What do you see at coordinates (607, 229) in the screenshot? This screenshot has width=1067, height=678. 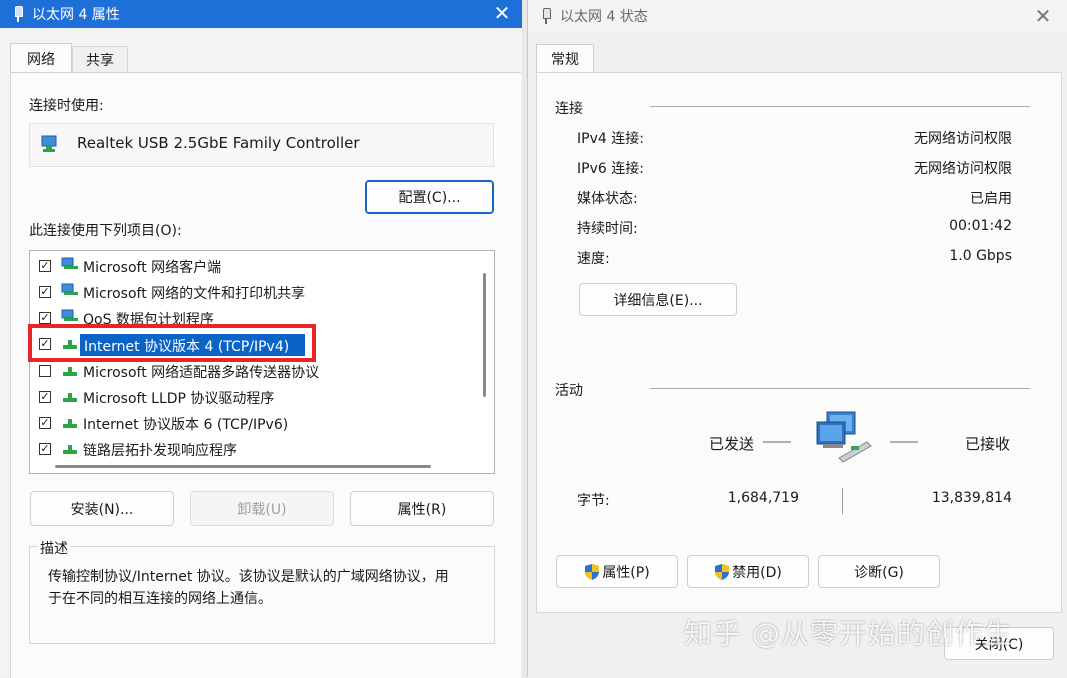 I see `duration-label: 持续时间:` at bounding box center [607, 229].